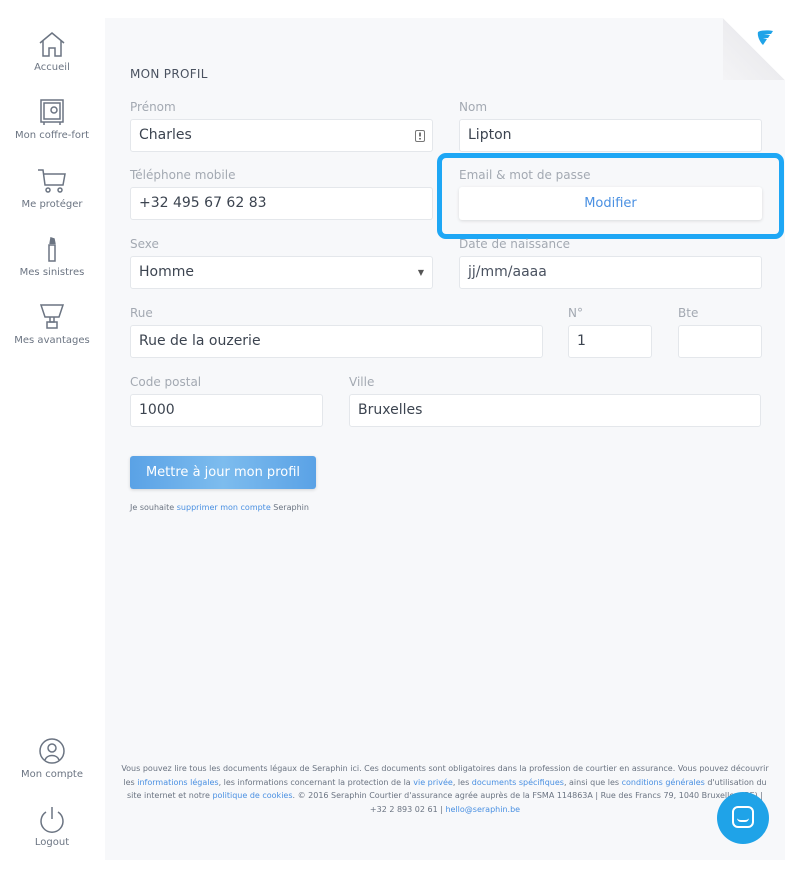 The image size is (800, 873). What do you see at coordinates (420, 136) in the screenshot?
I see `autofill-icon` at bounding box center [420, 136].